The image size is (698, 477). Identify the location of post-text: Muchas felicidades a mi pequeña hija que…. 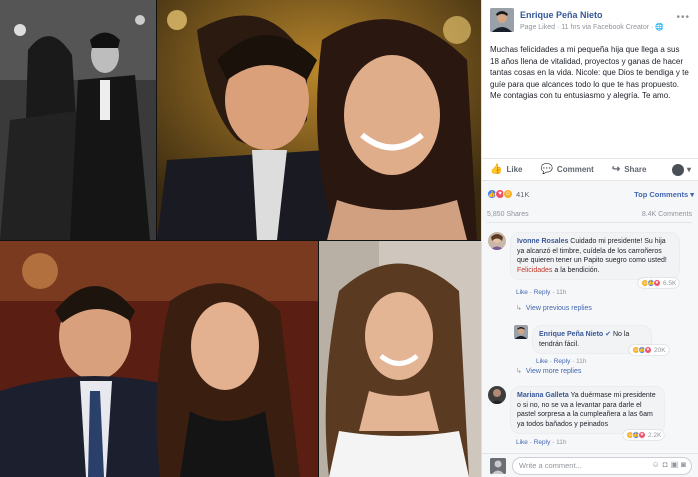
(589, 72).